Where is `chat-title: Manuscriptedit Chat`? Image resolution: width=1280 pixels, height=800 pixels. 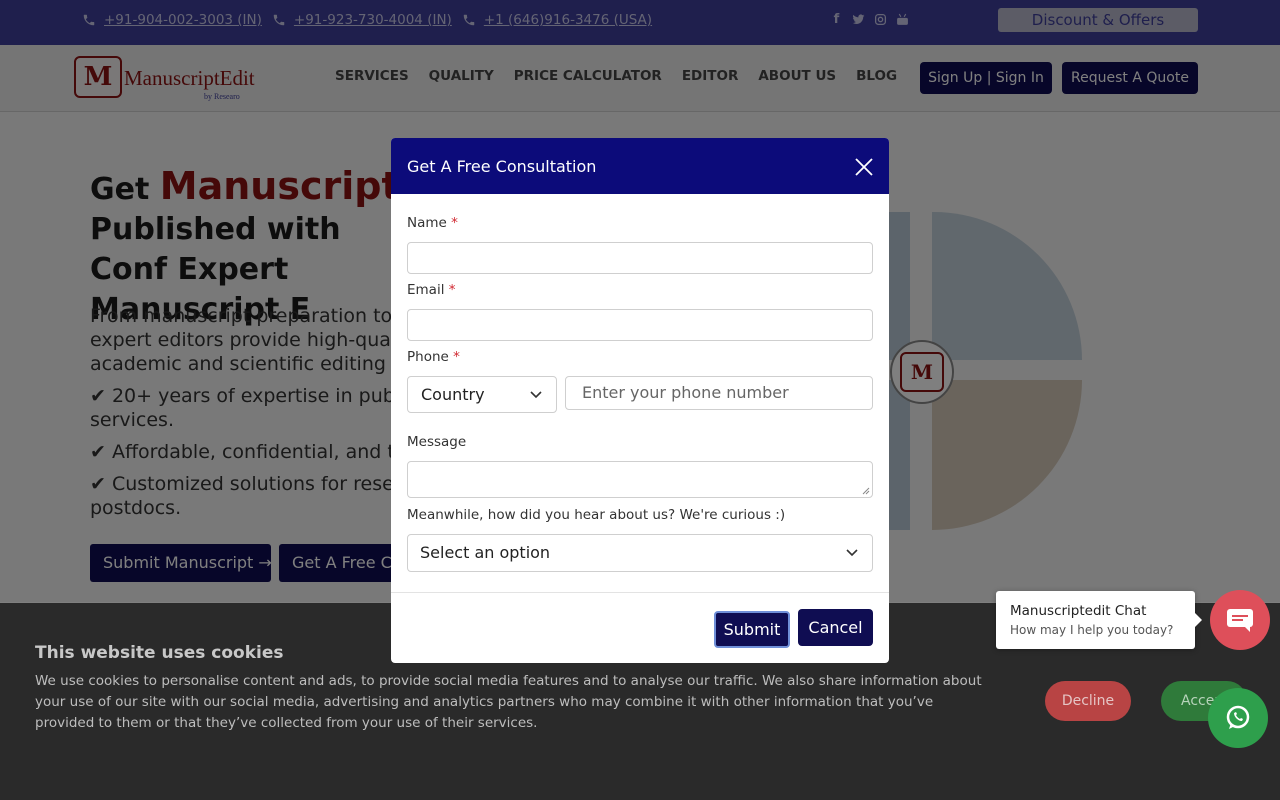 chat-title: Manuscriptedit Chat is located at coordinates (1078, 611).